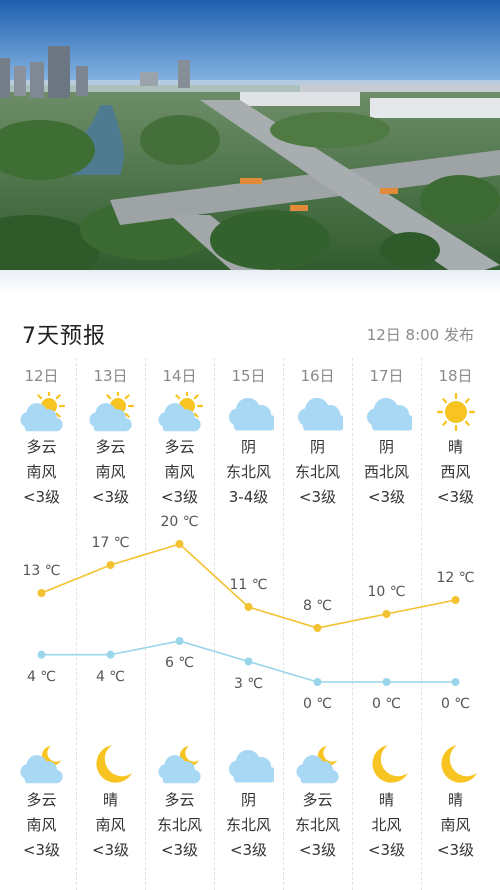 This screenshot has width=500, height=890. What do you see at coordinates (64, 336) in the screenshot?
I see `forecast-title: 7天预报` at bounding box center [64, 336].